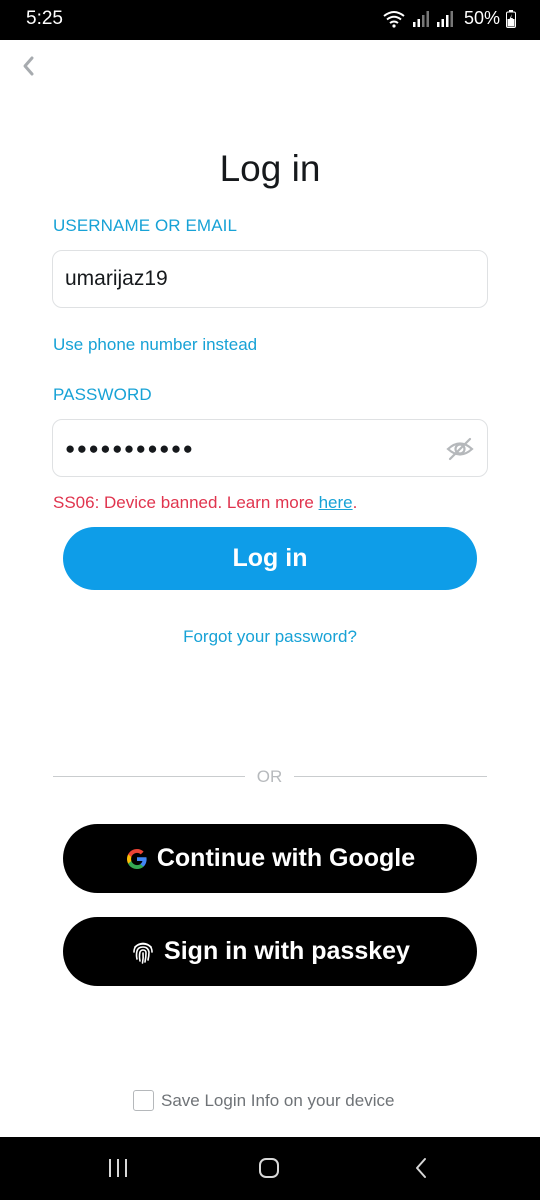 This screenshot has width=540, height=1200. I want to click on wifi-icon, so click(394, 19).